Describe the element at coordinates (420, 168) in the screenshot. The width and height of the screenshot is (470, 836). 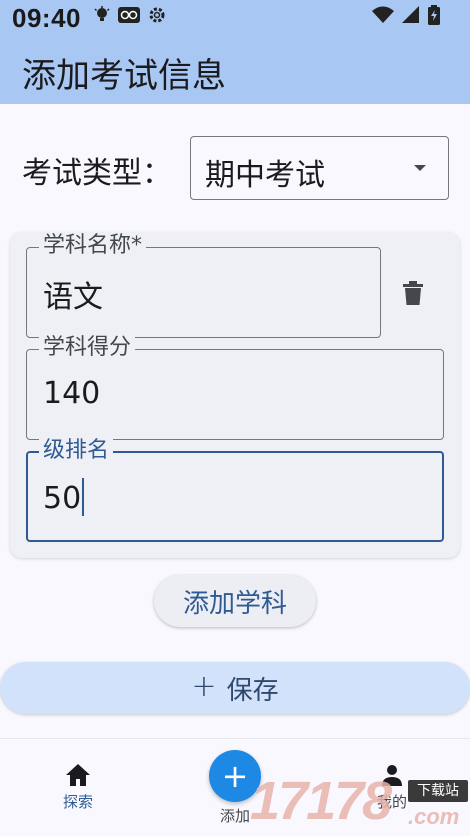
I see `dropdown-arrow-icon` at that location.